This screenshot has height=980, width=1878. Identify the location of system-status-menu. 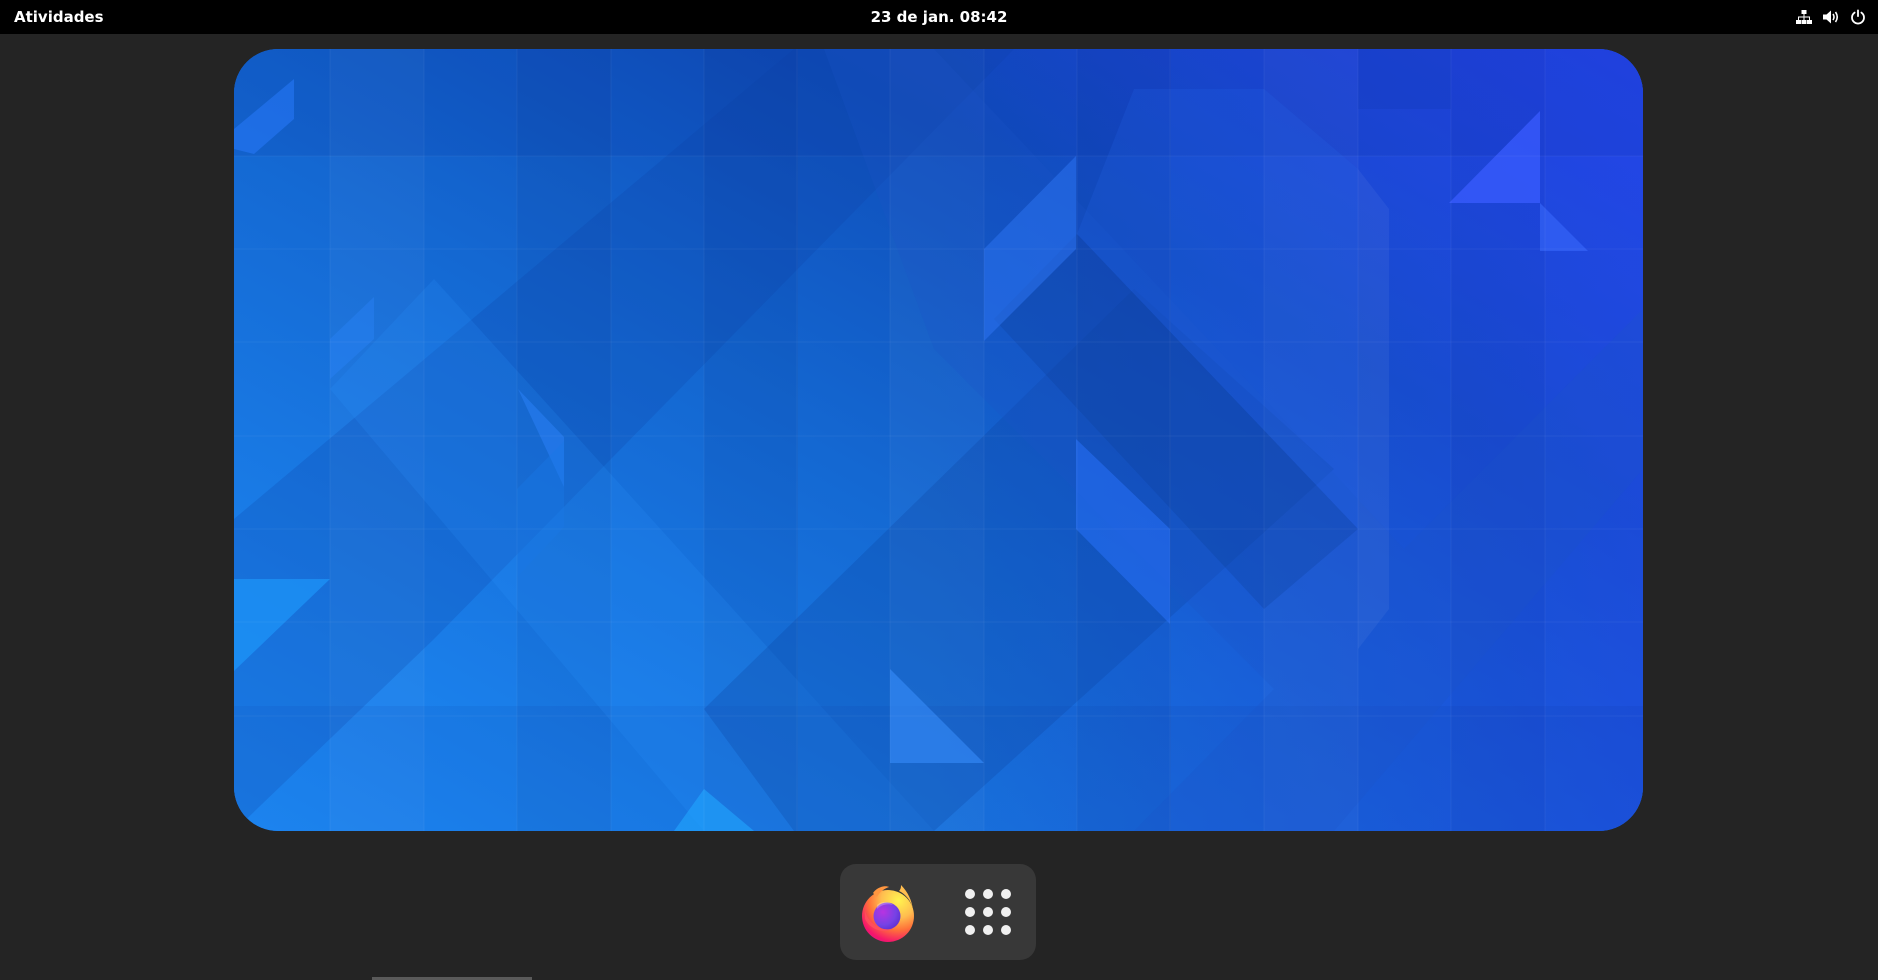
(1831, 17).